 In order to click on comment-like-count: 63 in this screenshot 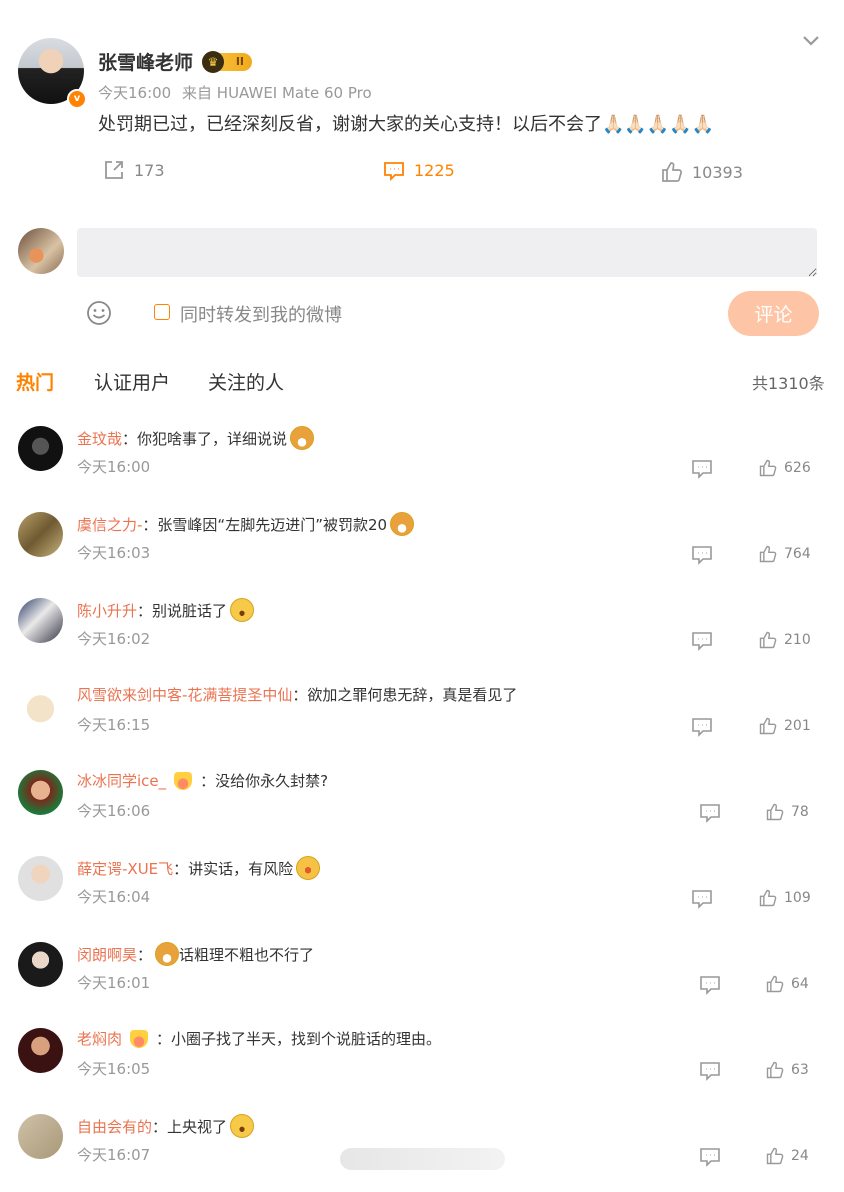, I will do `click(800, 1070)`.